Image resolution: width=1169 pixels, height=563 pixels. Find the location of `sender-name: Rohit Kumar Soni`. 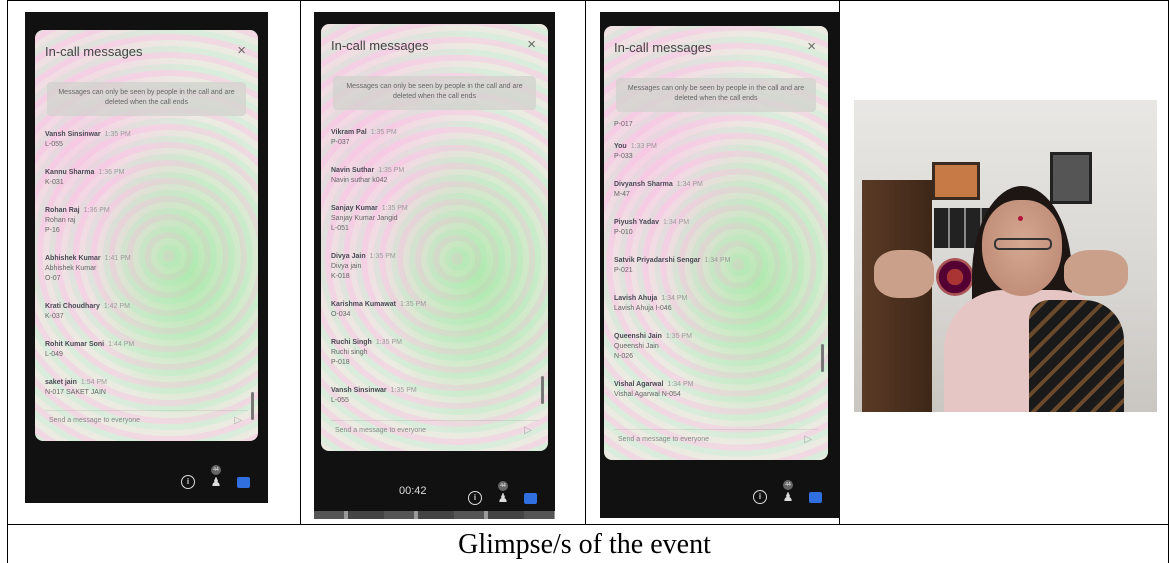

sender-name: Rohit Kumar Soni is located at coordinates (75, 344).